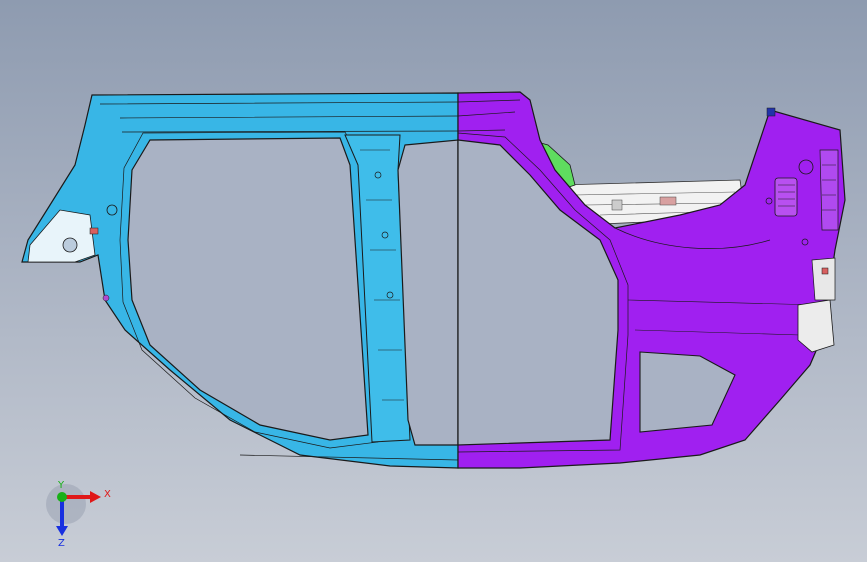  What do you see at coordinates (61, 543) in the screenshot?
I see `z-axis-label: Z` at bounding box center [61, 543].